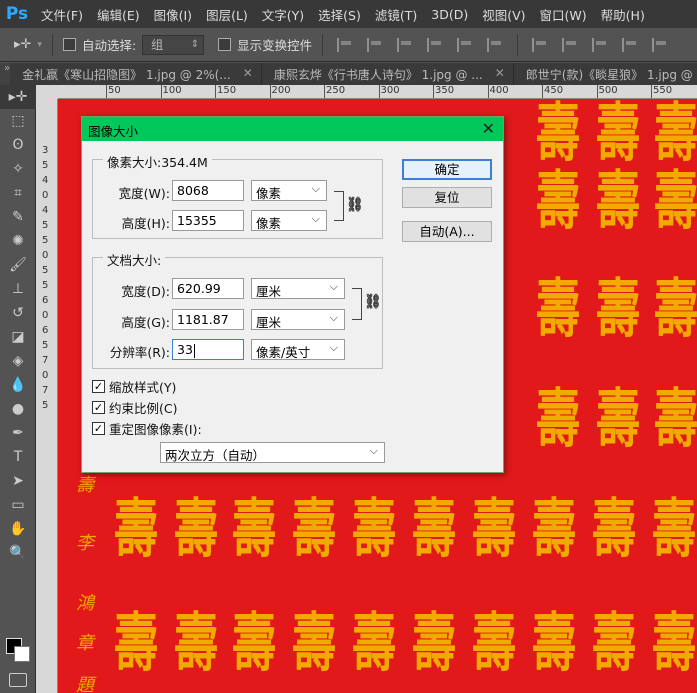 Image resolution: width=697 pixels, height=693 pixels. What do you see at coordinates (208, 288) in the screenshot?
I see `doc-width-input: 620.99` at bounding box center [208, 288].